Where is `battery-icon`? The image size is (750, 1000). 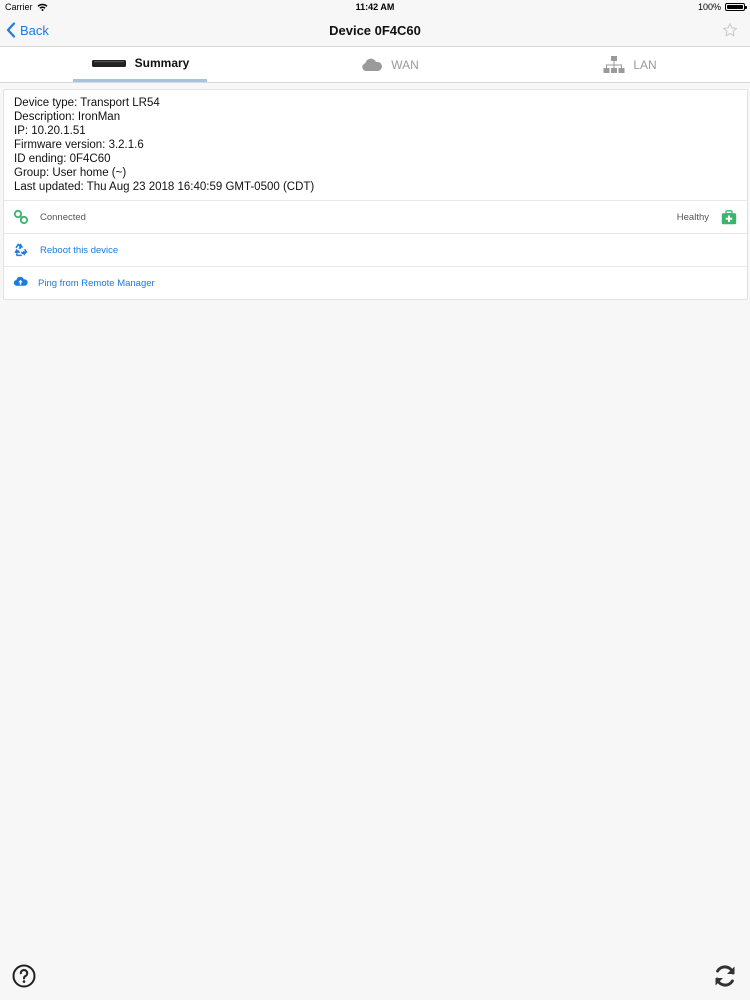
battery-icon is located at coordinates (736, 7).